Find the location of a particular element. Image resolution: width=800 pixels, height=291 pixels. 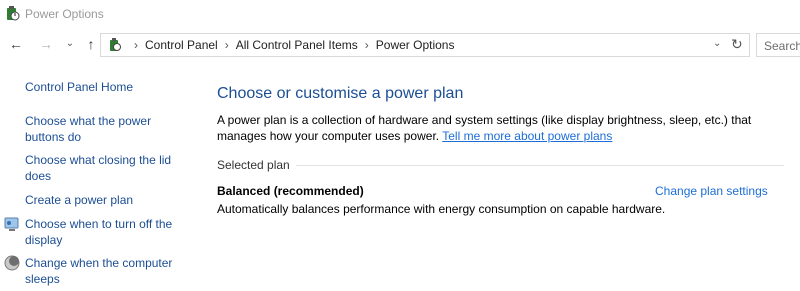

sidebar-item-control-panel-home: Control Panel Home is located at coordinates (105, 87).